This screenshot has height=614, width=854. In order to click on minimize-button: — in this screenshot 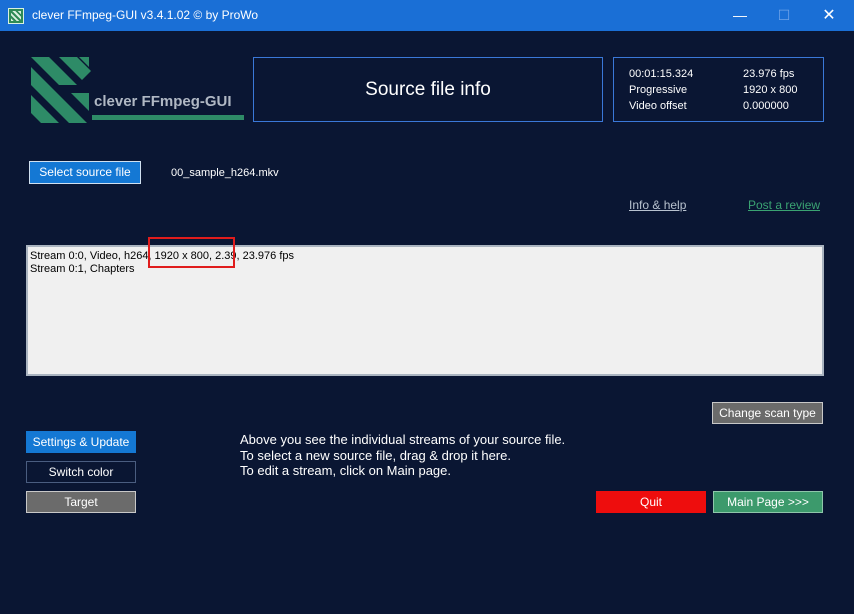, I will do `click(740, 15)`.